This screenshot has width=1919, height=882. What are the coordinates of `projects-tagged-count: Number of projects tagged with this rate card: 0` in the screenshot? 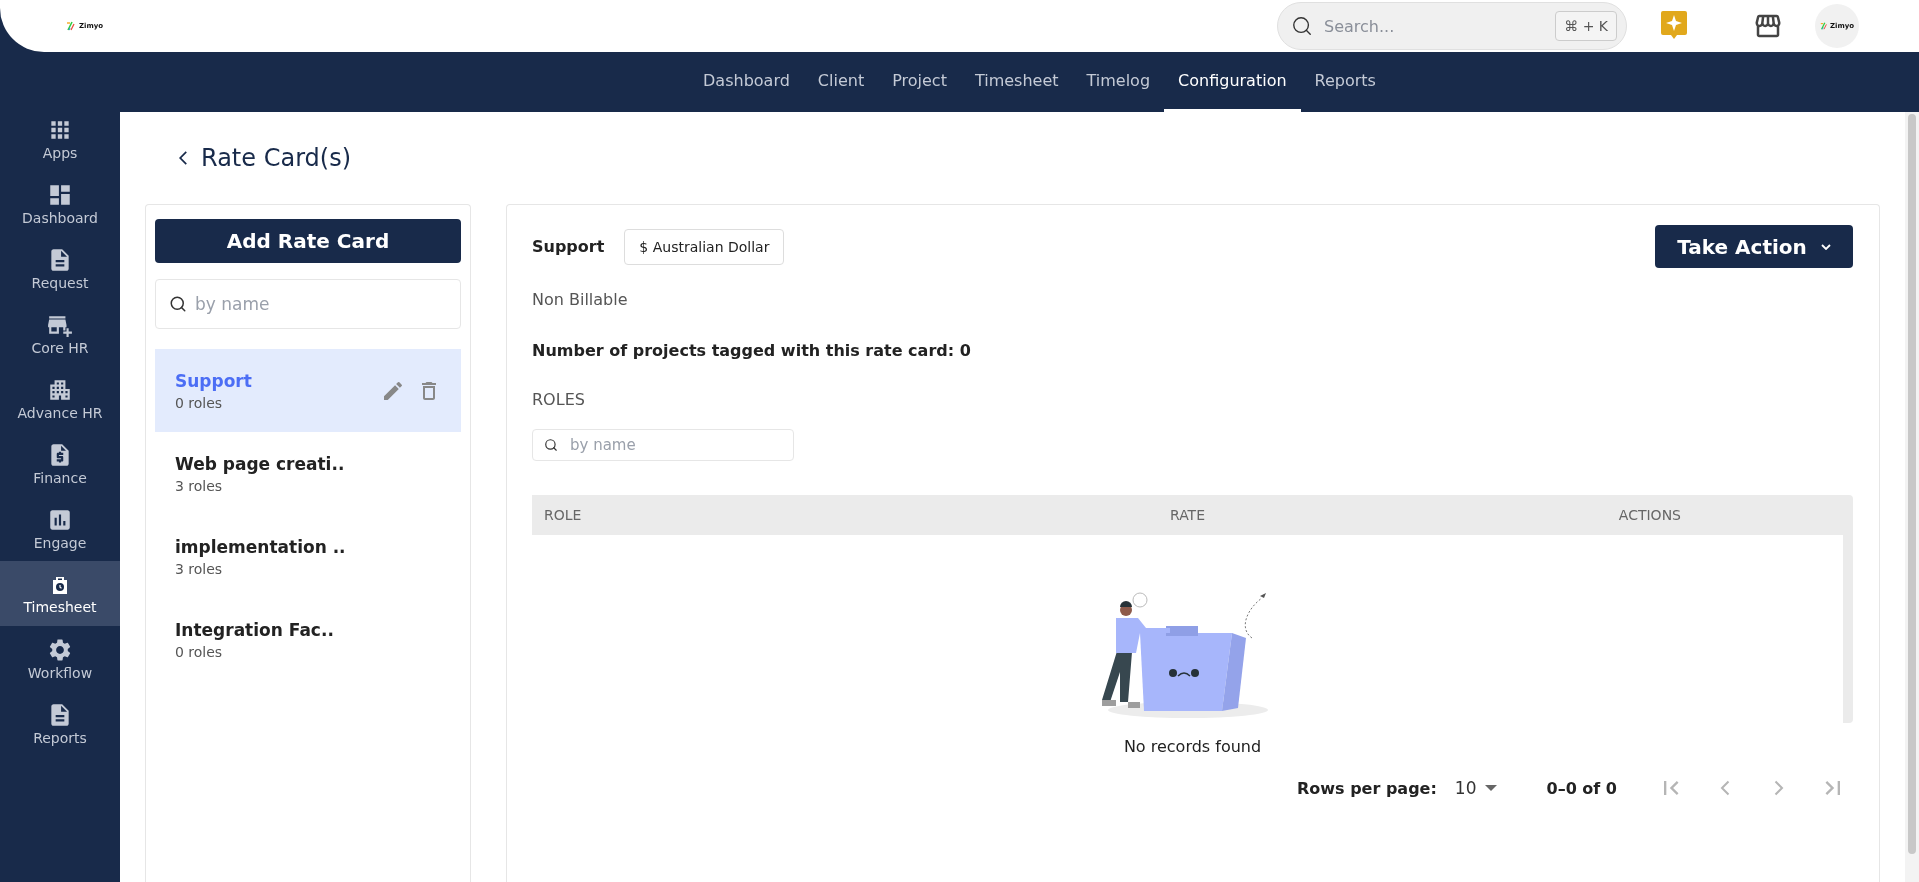 It's located at (752, 350).